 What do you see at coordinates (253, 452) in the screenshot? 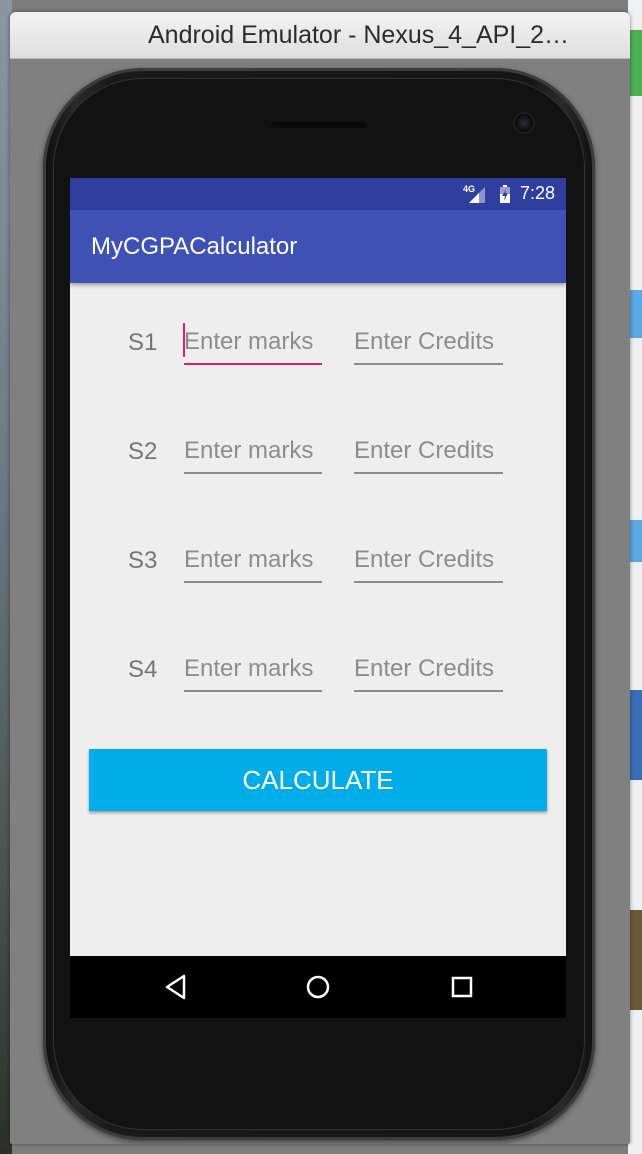
I see `s2-marks-input` at bounding box center [253, 452].